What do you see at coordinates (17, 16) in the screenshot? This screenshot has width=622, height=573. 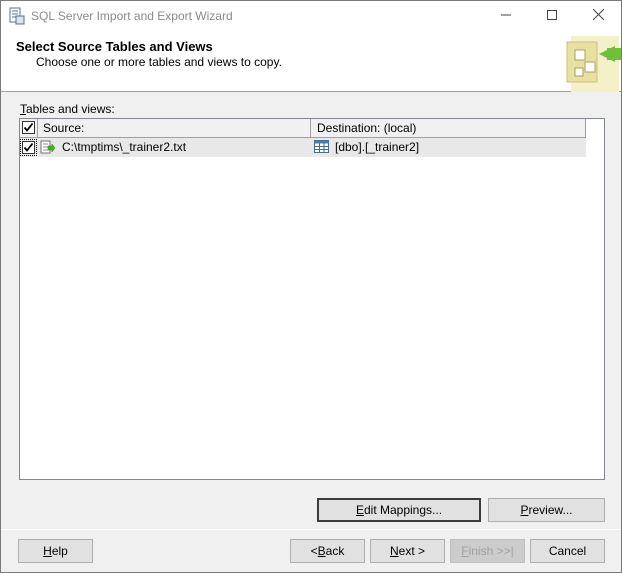 I see `wizard-app-icon` at bounding box center [17, 16].